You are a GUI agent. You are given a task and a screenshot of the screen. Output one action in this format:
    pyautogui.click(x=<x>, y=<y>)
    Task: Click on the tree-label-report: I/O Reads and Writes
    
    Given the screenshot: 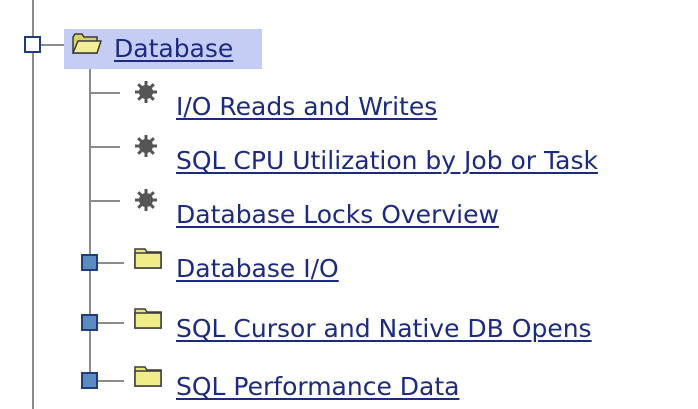 What is the action you would take?
    pyautogui.click(x=306, y=107)
    